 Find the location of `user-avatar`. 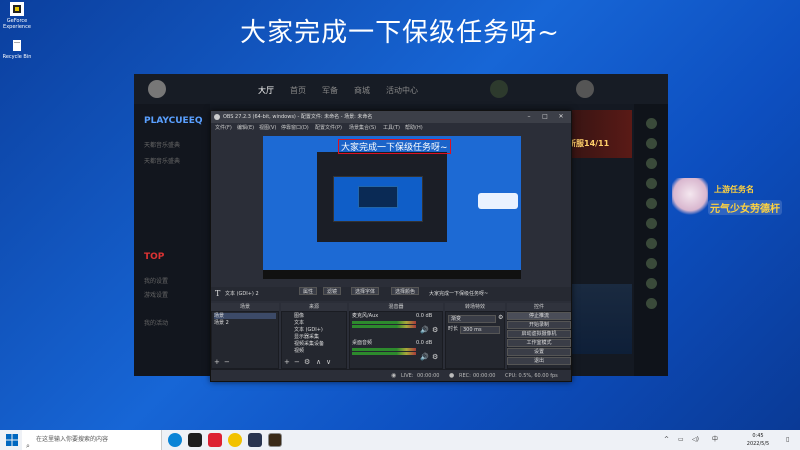

user-avatar is located at coordinates (585, 89).